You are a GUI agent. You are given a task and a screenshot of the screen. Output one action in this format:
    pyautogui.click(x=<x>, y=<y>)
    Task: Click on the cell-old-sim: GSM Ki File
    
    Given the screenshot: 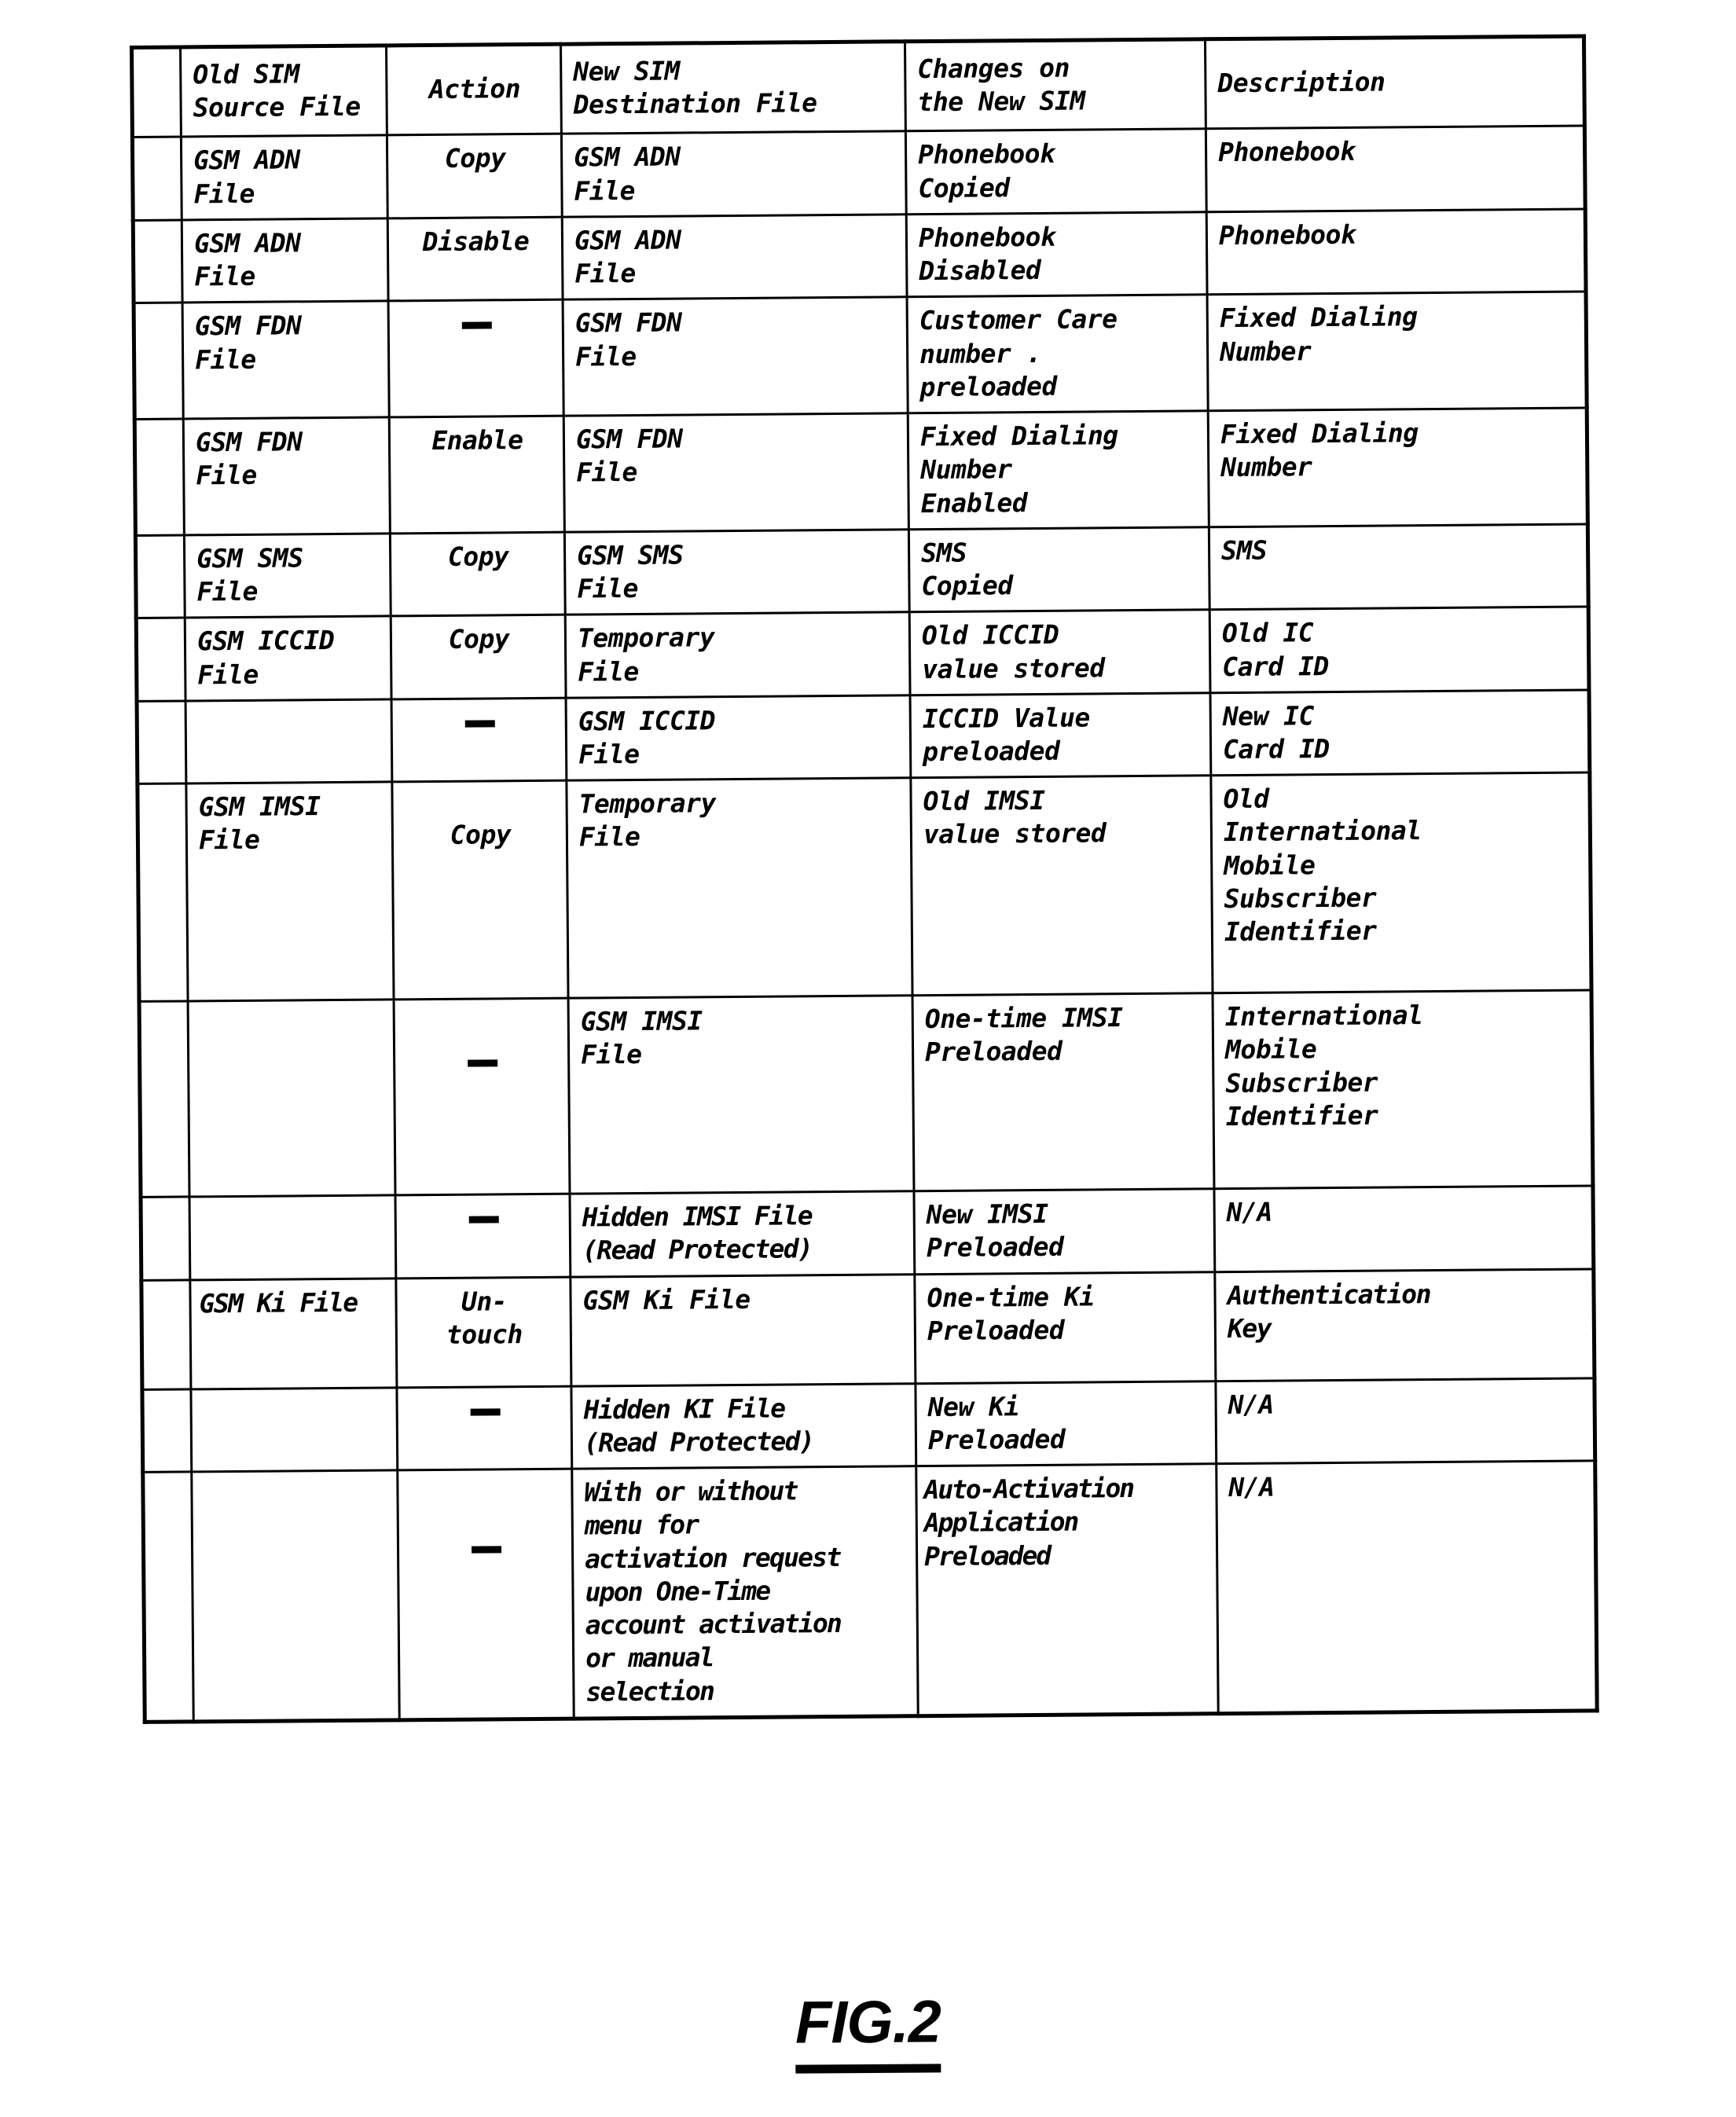 What is the action you would take?
    pyautogui.click(x=293, y=1333)
    